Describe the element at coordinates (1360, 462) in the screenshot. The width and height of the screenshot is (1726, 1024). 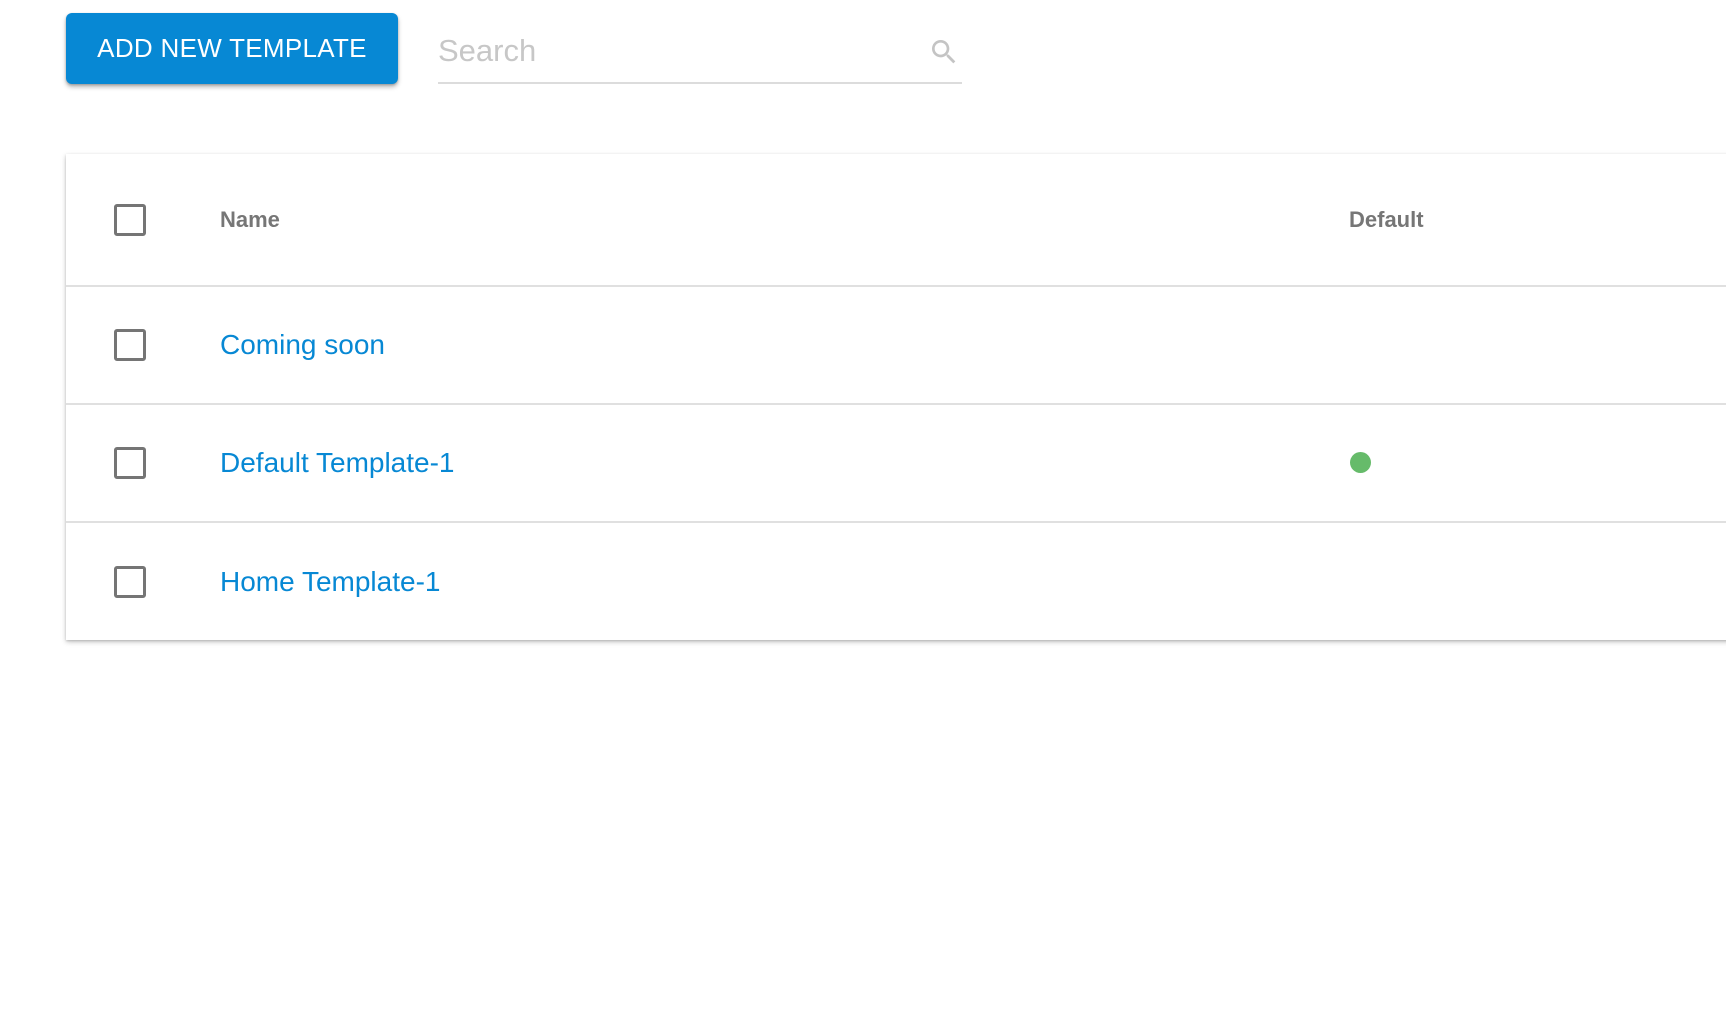
I see `default-indicator-icon` at that location.